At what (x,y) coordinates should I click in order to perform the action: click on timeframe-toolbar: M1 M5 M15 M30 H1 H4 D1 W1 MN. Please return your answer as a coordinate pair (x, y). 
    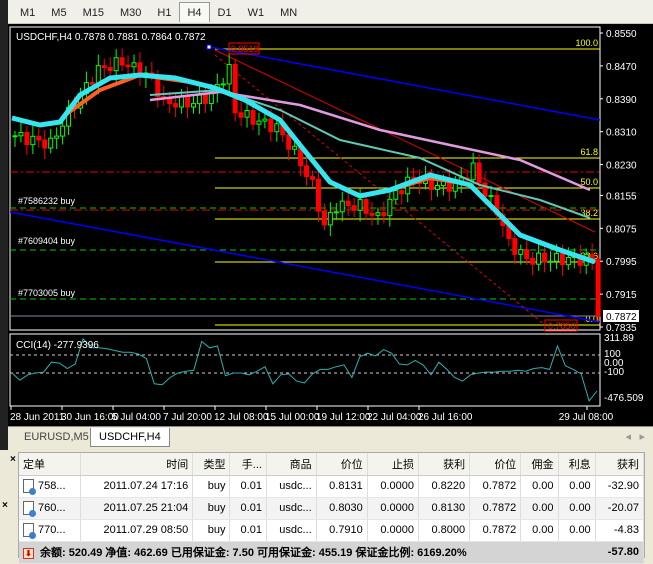
    Looking at the image, I should click on (330, 12).